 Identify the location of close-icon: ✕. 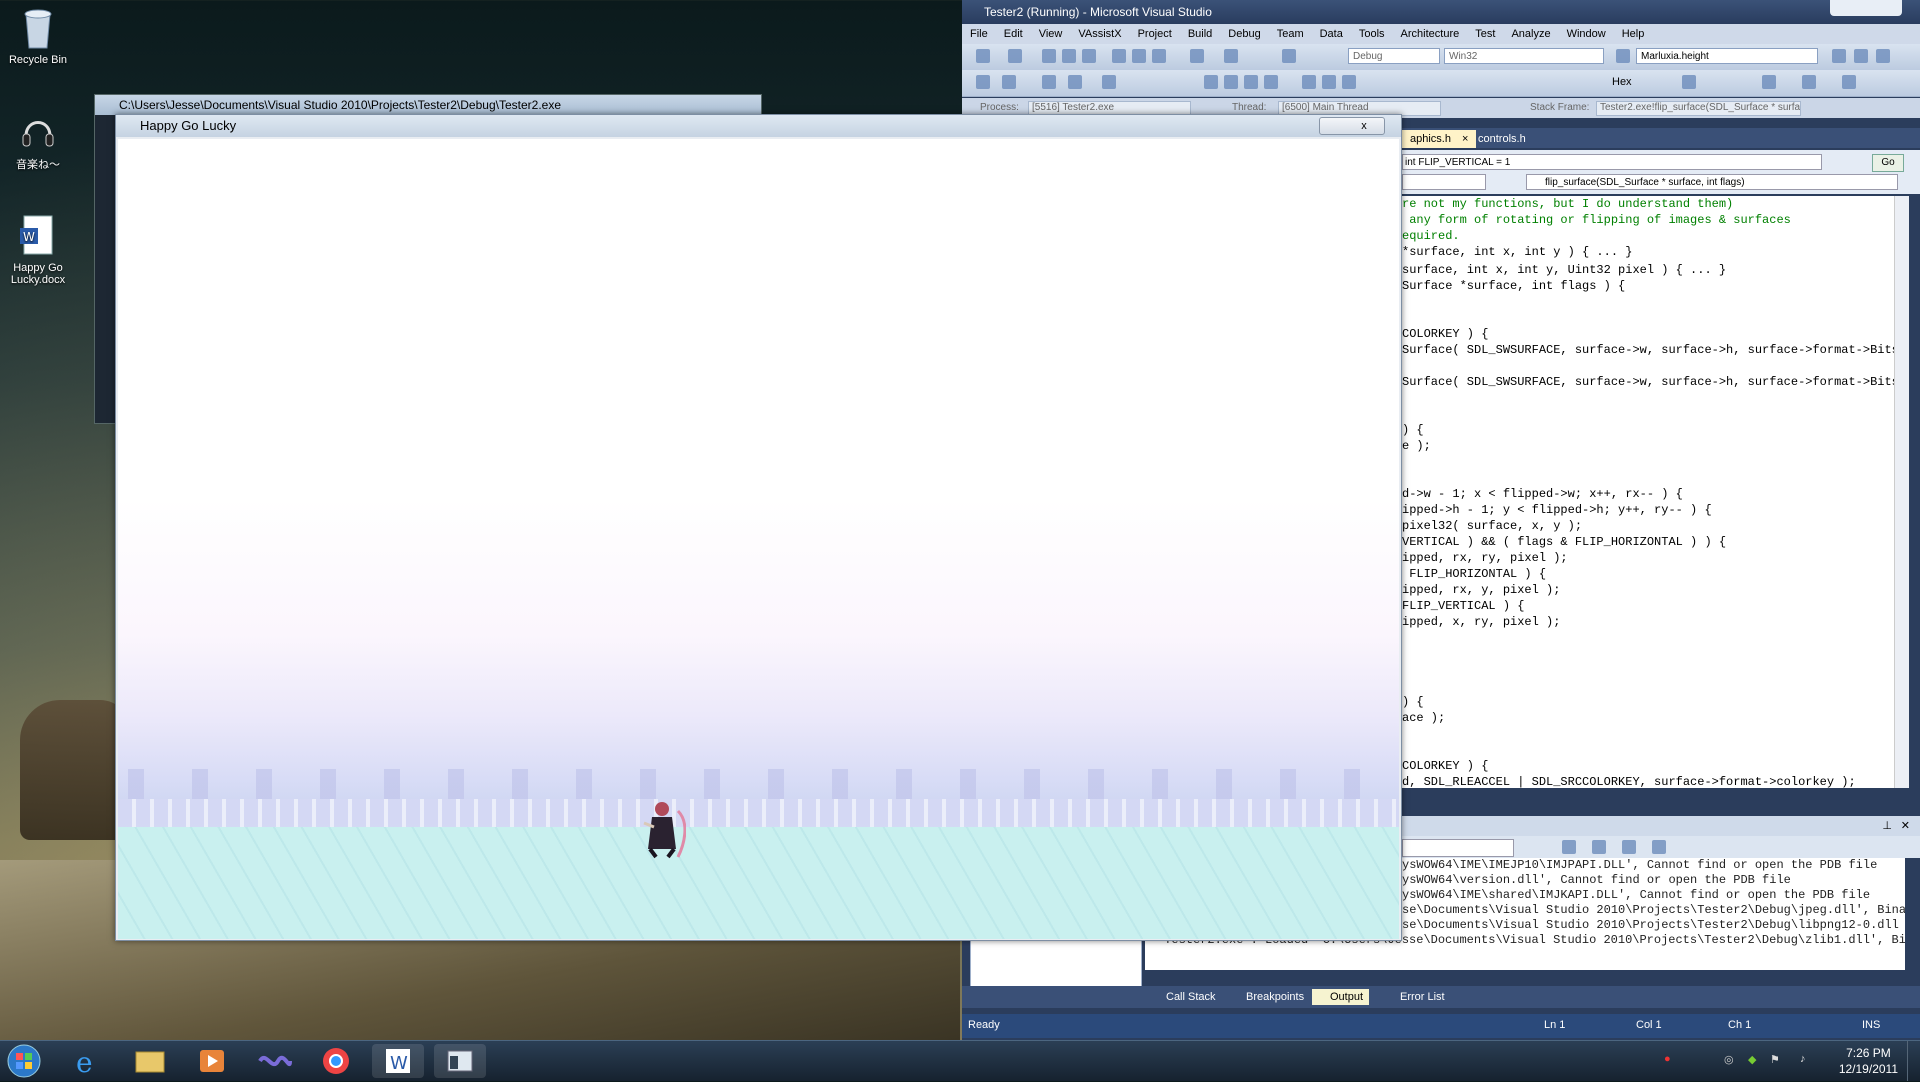
(1905, 825).